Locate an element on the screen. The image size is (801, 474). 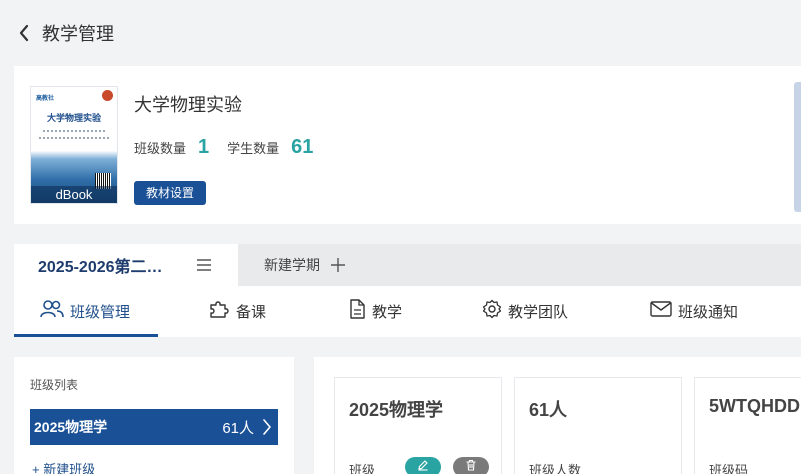
class-name-card: 2025物理学 班级 is located at coordinates (418, 425).